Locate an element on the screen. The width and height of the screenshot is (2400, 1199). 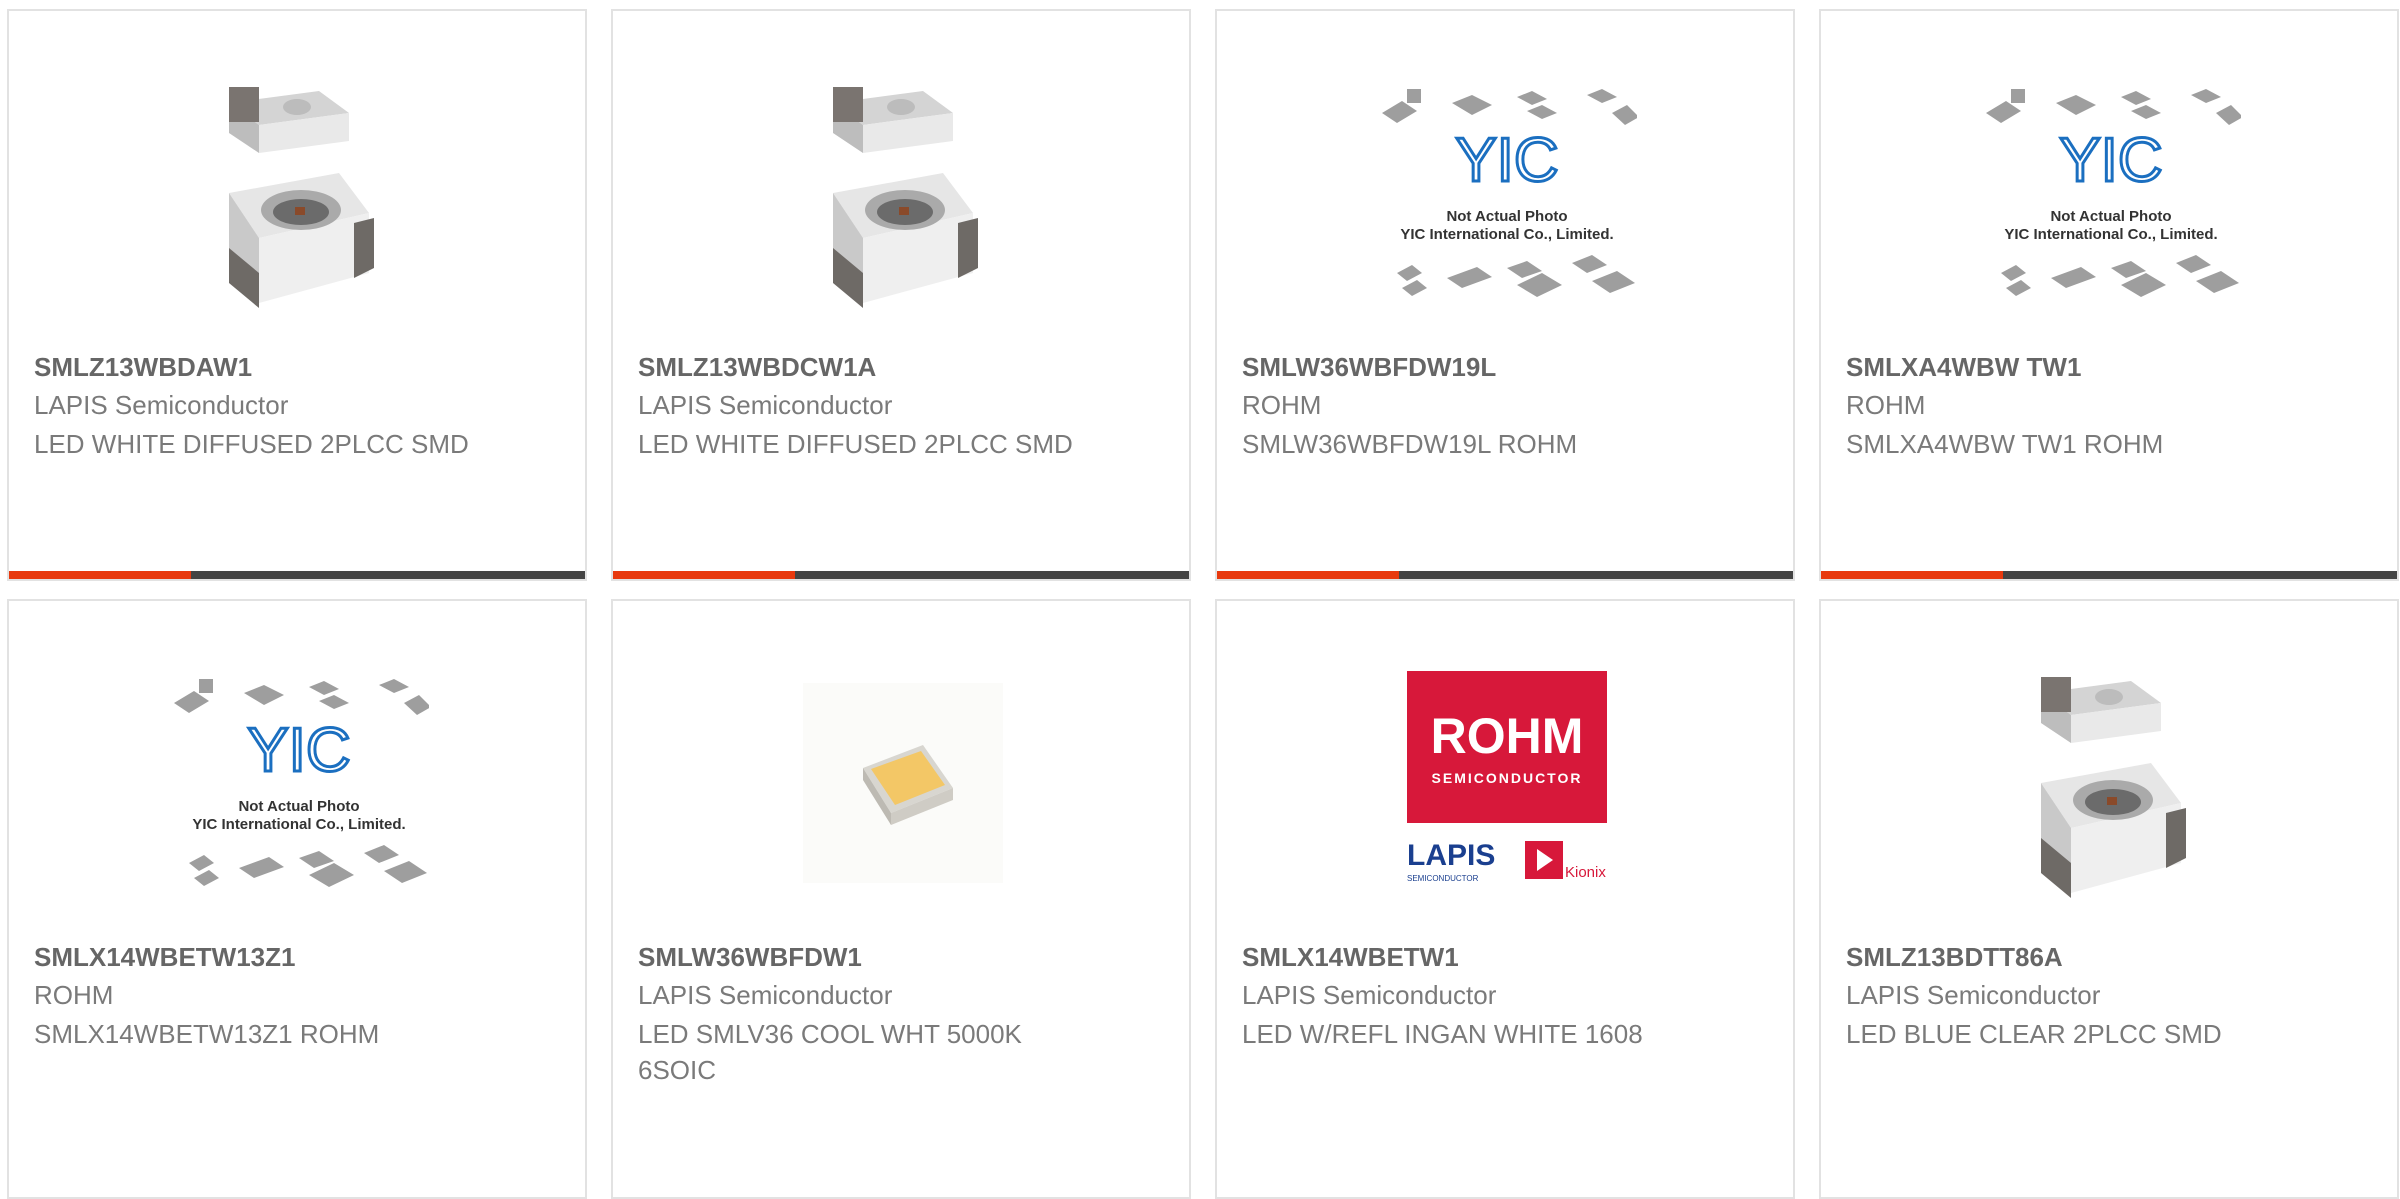
svg-text: ROHM is located at coordinates (1507, 736).